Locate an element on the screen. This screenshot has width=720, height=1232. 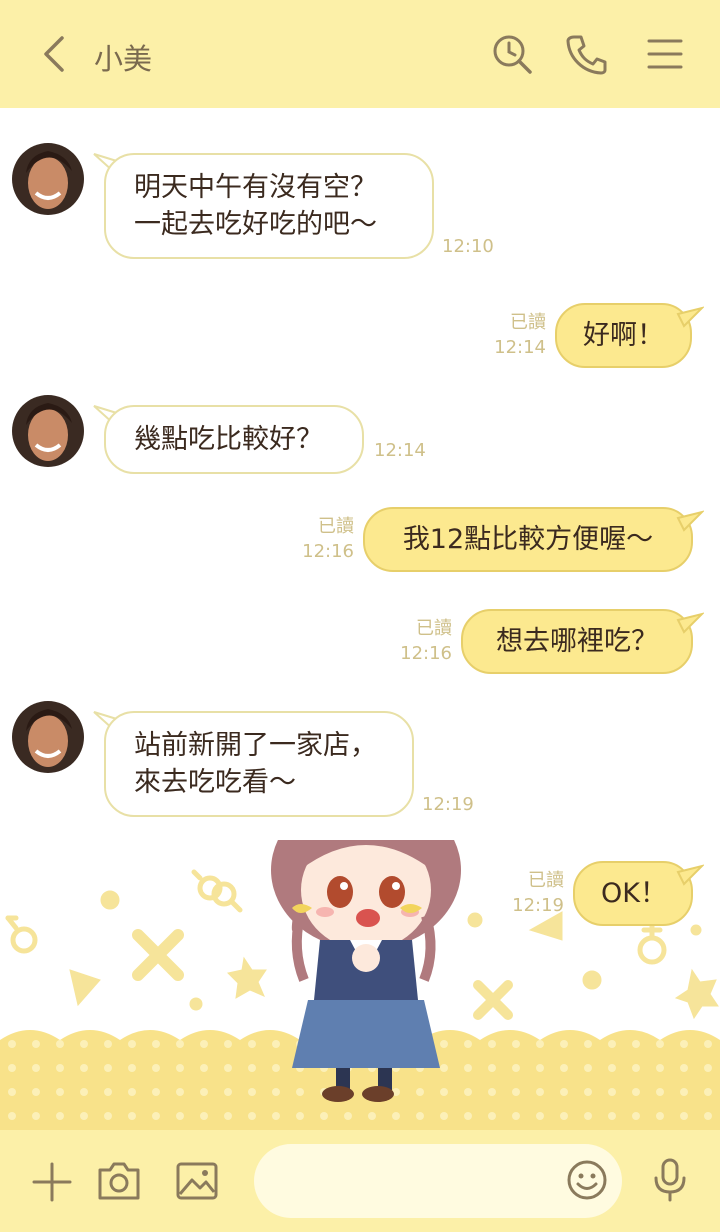
message-bubble-outgoing: 我12點比較方便喔～ is located at coordinates (528, 539).